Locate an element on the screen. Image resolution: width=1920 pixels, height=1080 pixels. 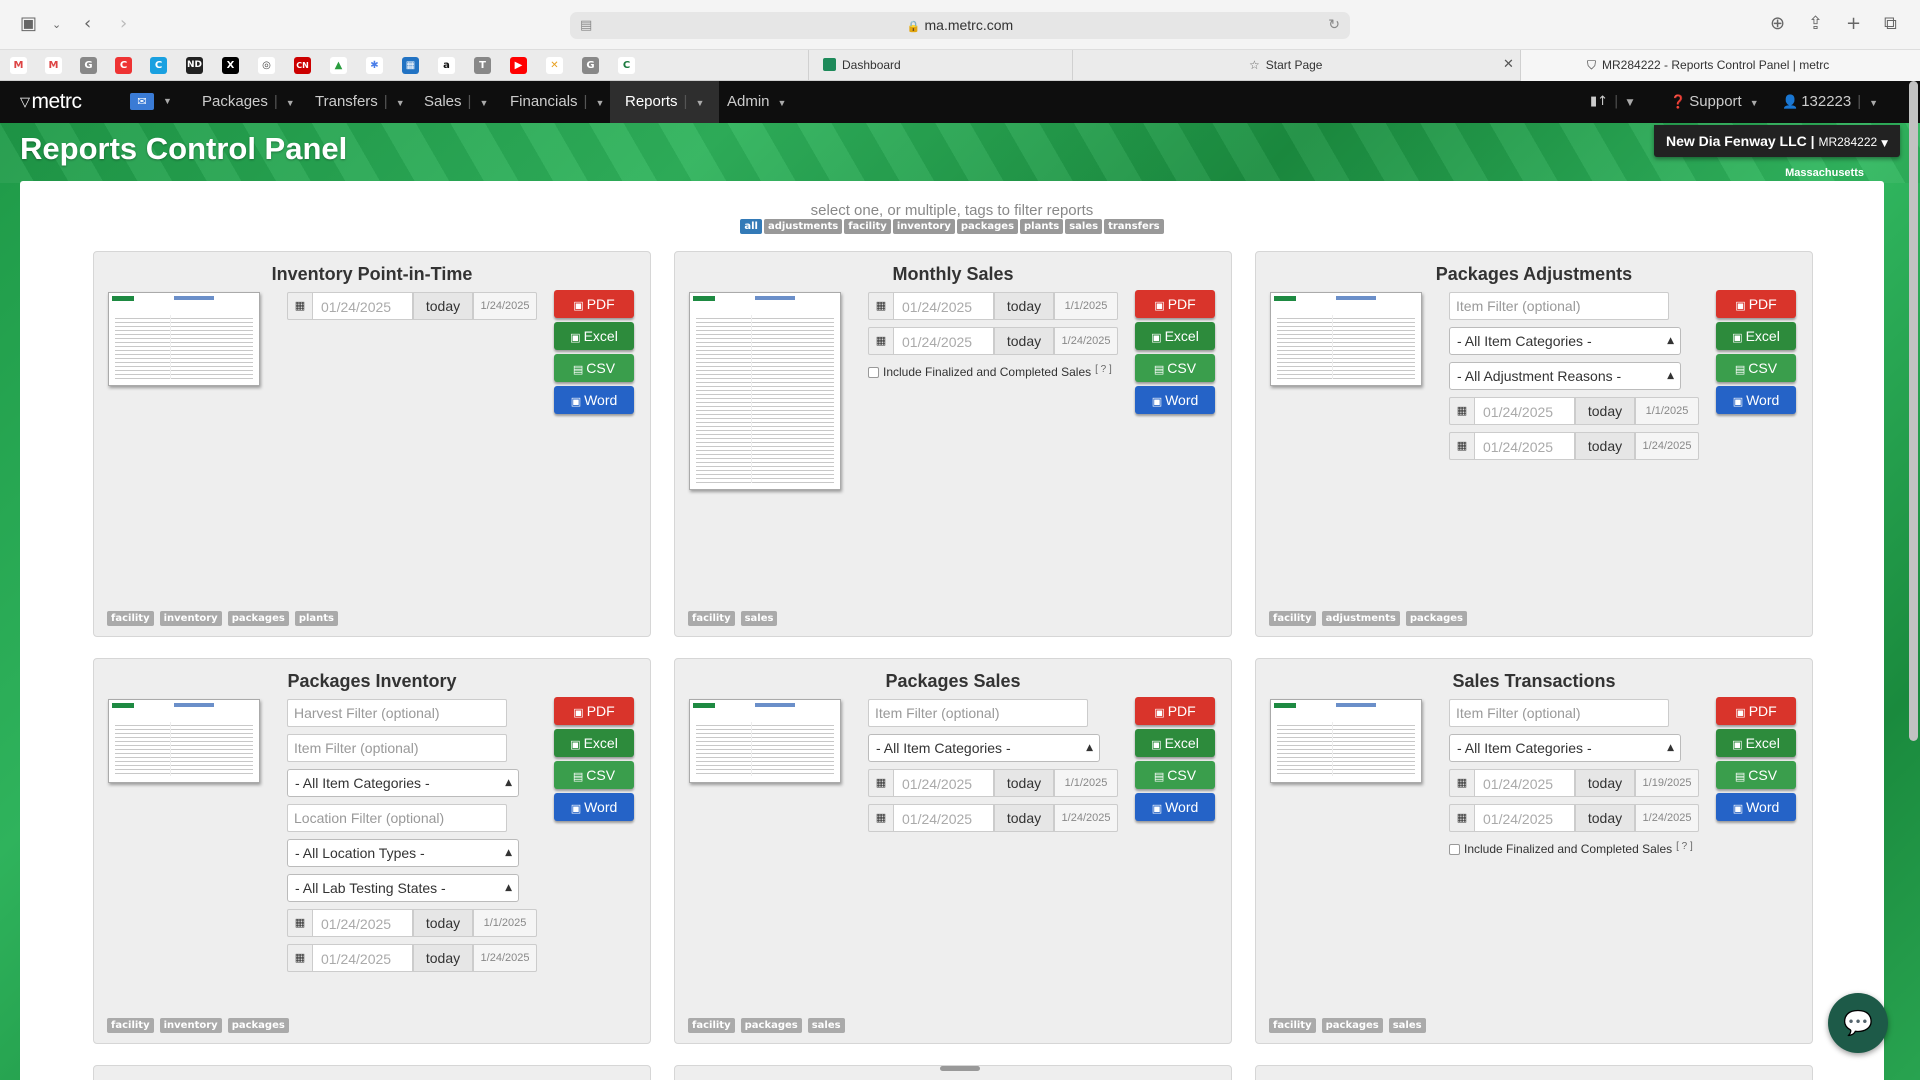
t-favicon-icon: T is located at coordinates (482, 65).